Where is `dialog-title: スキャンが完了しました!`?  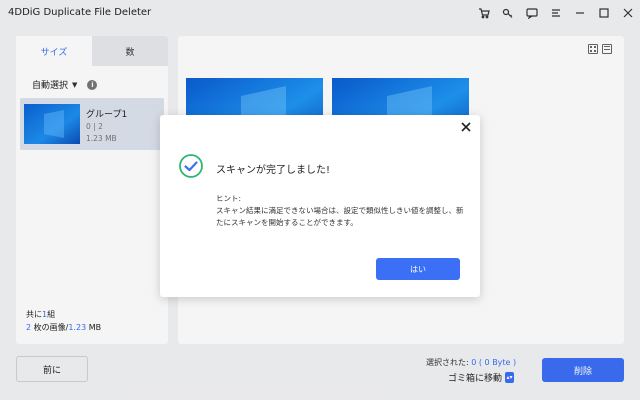
dialog-title: スキャンが完了しました! is located at coordinates (273, 170).